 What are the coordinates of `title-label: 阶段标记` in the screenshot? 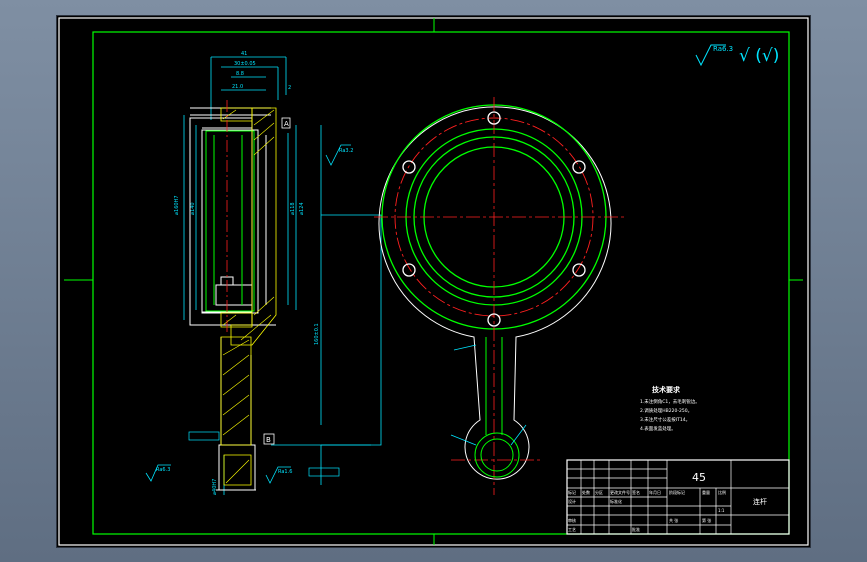 It's located at (677, 492).